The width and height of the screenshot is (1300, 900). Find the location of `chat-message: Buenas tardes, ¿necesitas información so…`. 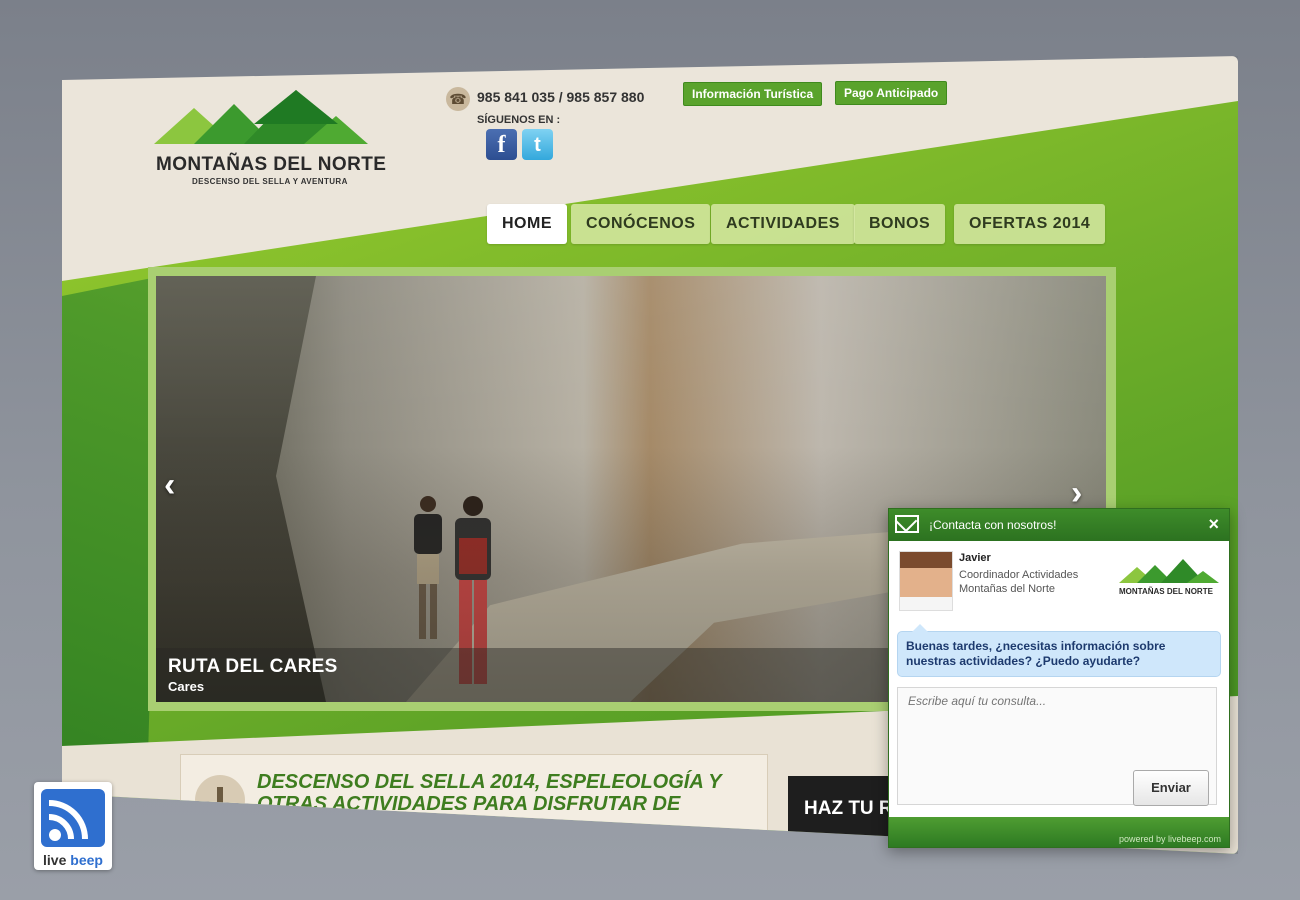

chat-message: Buenas tardes, ¿necesitas información so… is located at coordinates (1036, 653).